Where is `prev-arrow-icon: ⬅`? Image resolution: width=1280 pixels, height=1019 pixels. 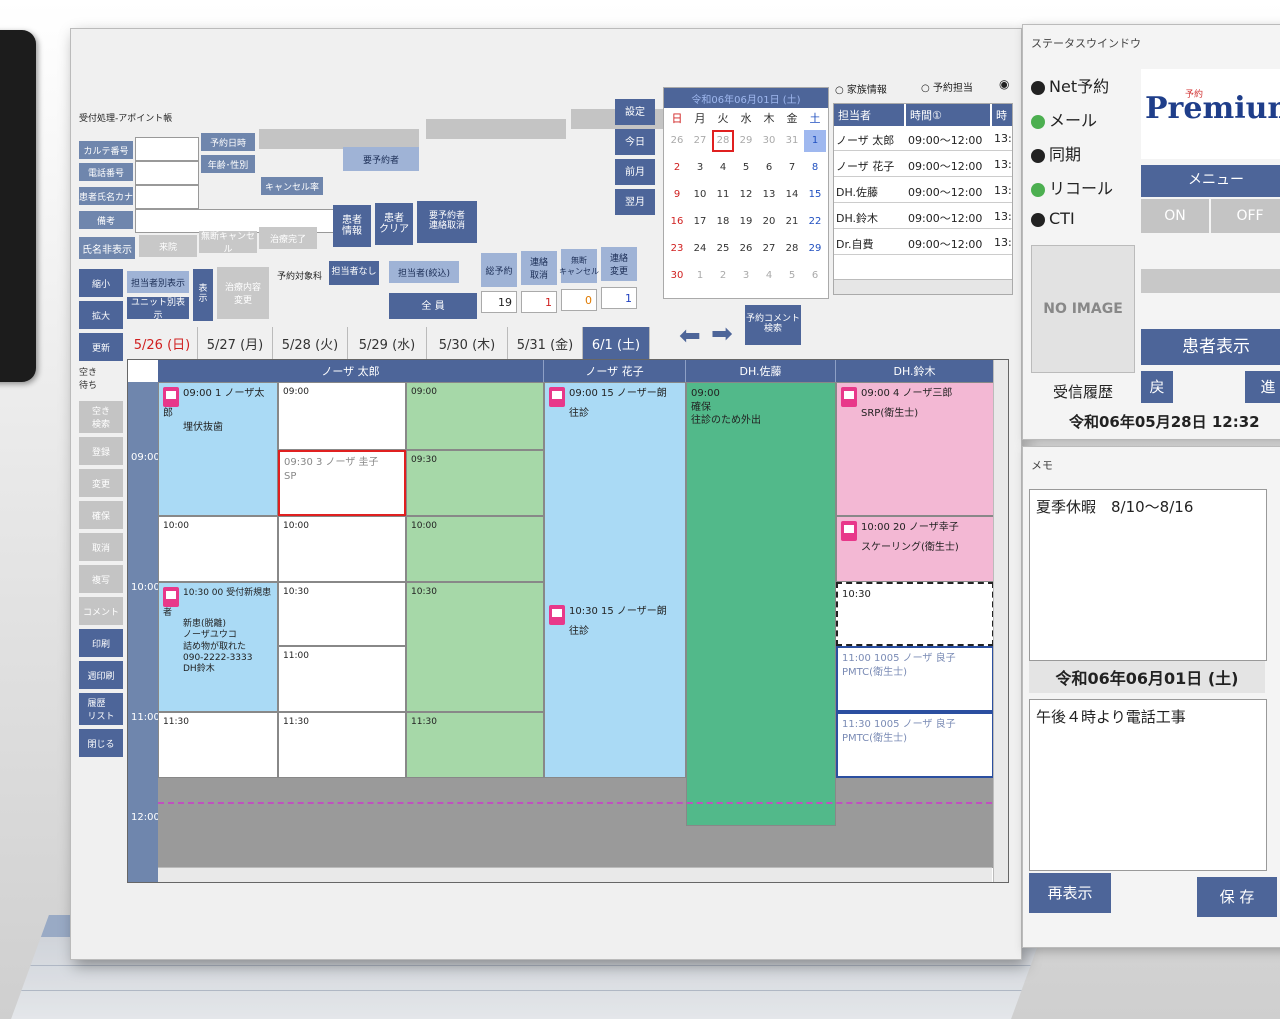
prev-arrow-icon: ⬅ is located at coordinates (690, 336).